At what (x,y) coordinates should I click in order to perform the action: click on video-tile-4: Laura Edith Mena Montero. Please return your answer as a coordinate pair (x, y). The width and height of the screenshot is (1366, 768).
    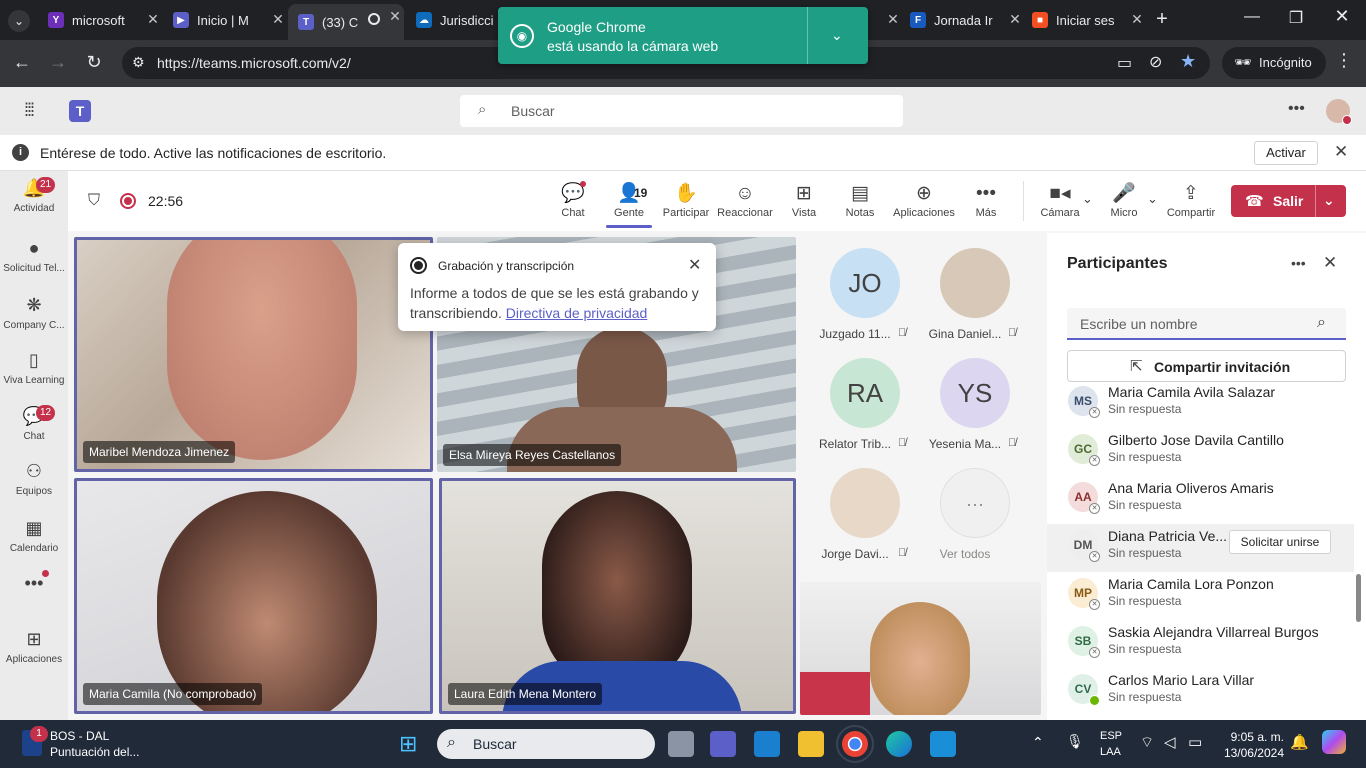
    Looking at the image, I should click on (617, 596).